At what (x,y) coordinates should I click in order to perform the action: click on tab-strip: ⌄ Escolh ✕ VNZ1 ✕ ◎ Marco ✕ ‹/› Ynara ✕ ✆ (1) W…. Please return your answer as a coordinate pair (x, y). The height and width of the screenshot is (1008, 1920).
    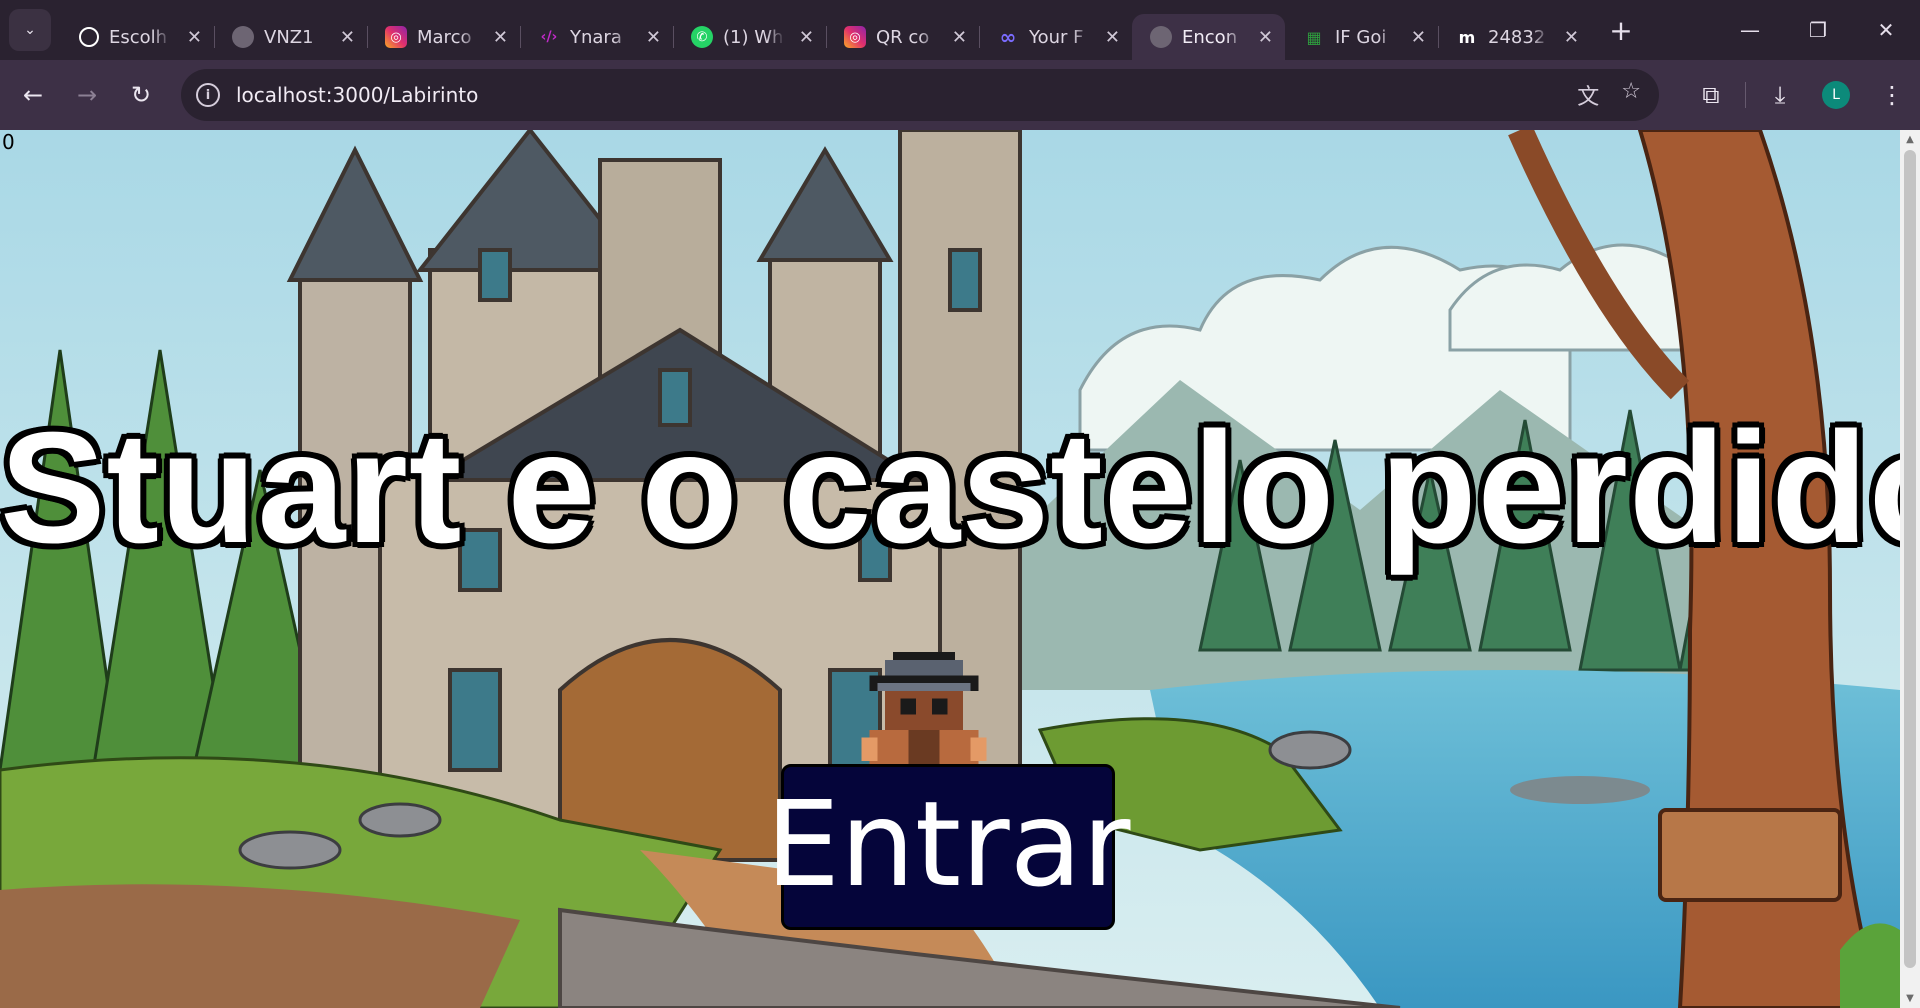
    Looking at the image, I should click on (960, 30).